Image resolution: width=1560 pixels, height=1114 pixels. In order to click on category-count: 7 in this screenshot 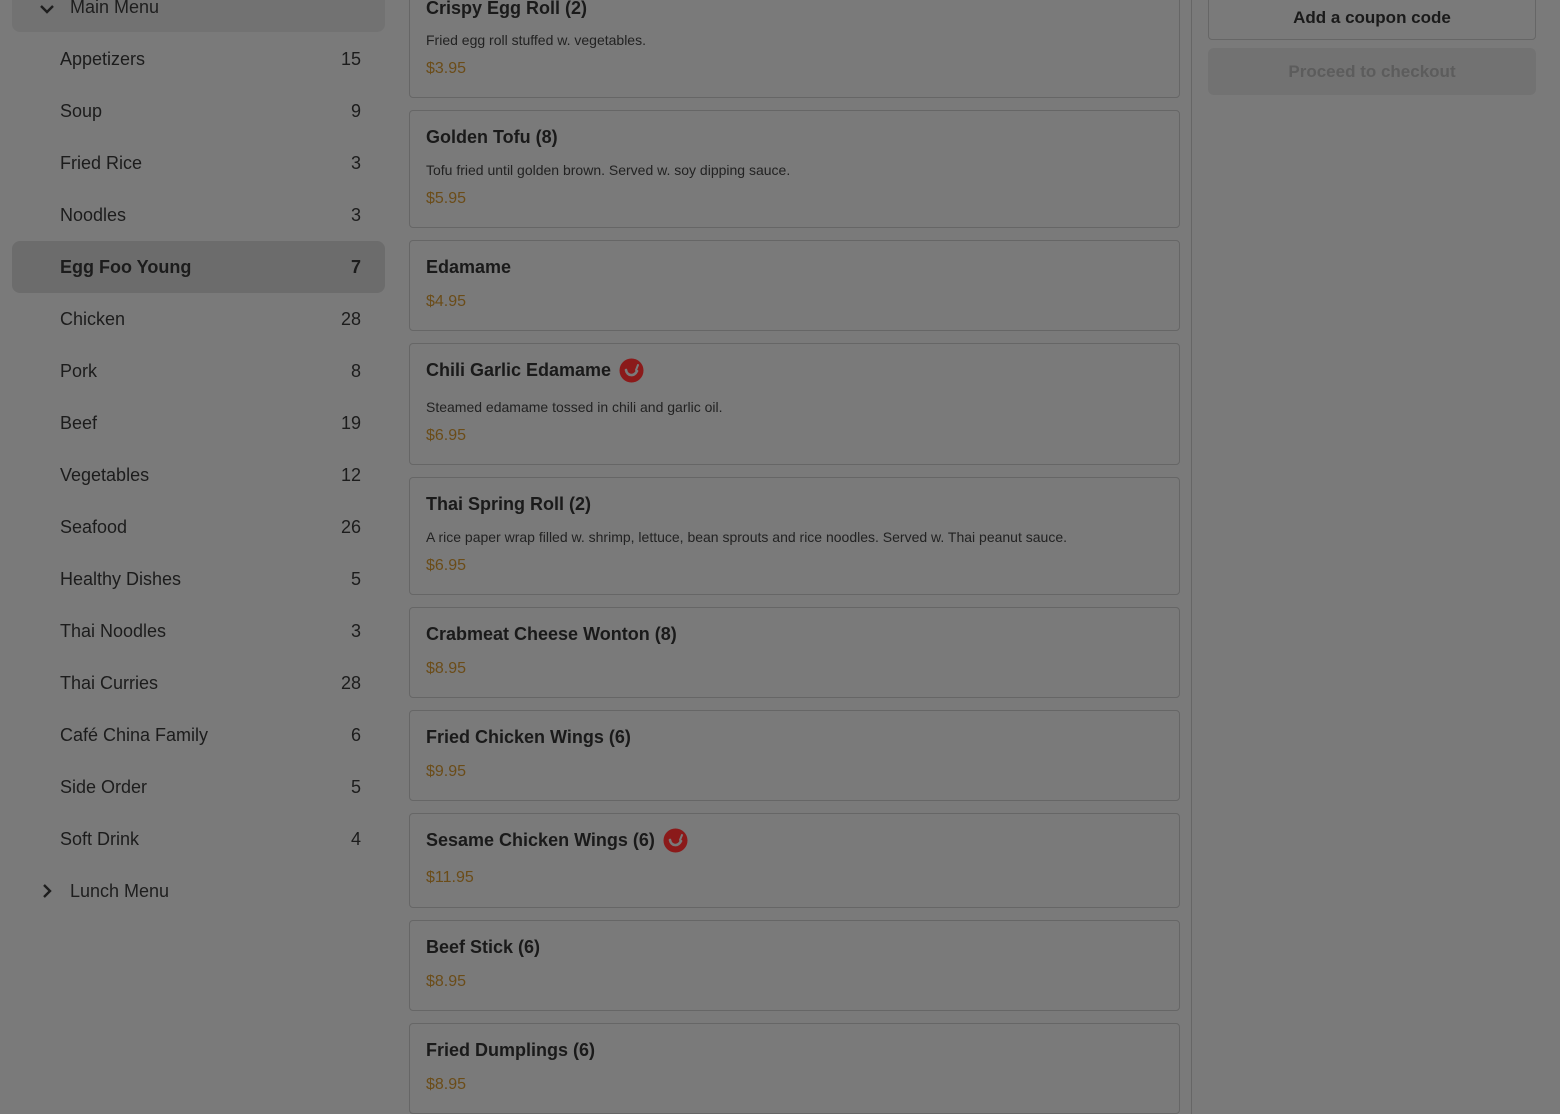, I will do `click(355, 266)`.